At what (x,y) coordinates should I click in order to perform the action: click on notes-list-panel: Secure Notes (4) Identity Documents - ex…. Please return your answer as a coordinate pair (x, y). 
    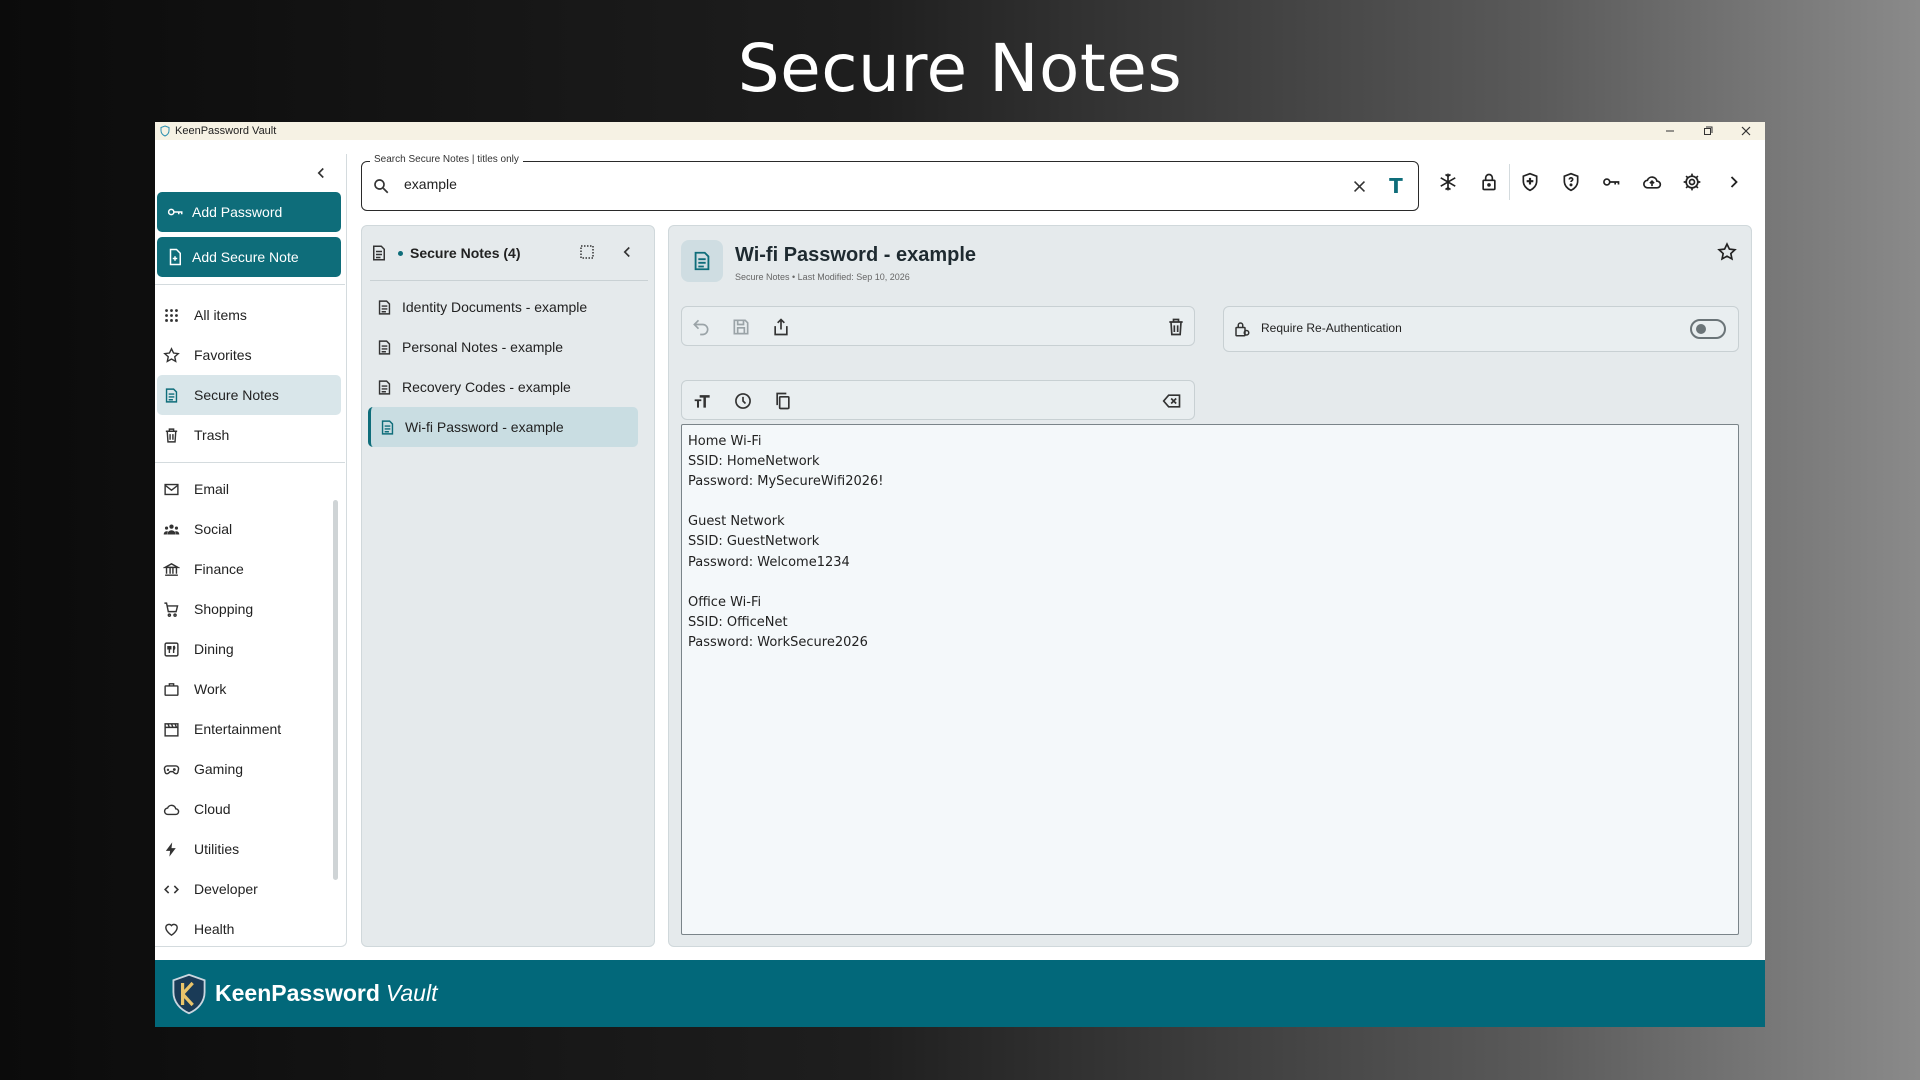
    Looking at the image, I should click on (508, 586).